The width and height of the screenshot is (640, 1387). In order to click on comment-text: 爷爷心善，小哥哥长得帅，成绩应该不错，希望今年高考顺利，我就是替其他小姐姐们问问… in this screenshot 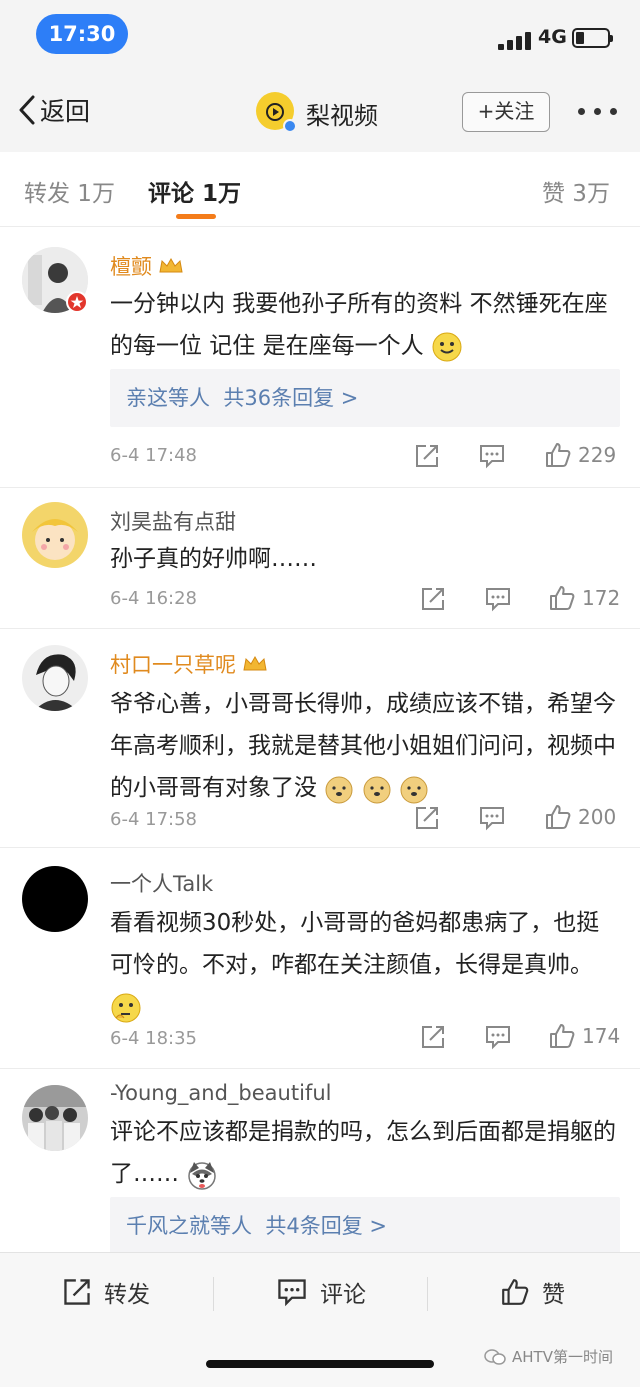, I will do `click(365, 746)`.